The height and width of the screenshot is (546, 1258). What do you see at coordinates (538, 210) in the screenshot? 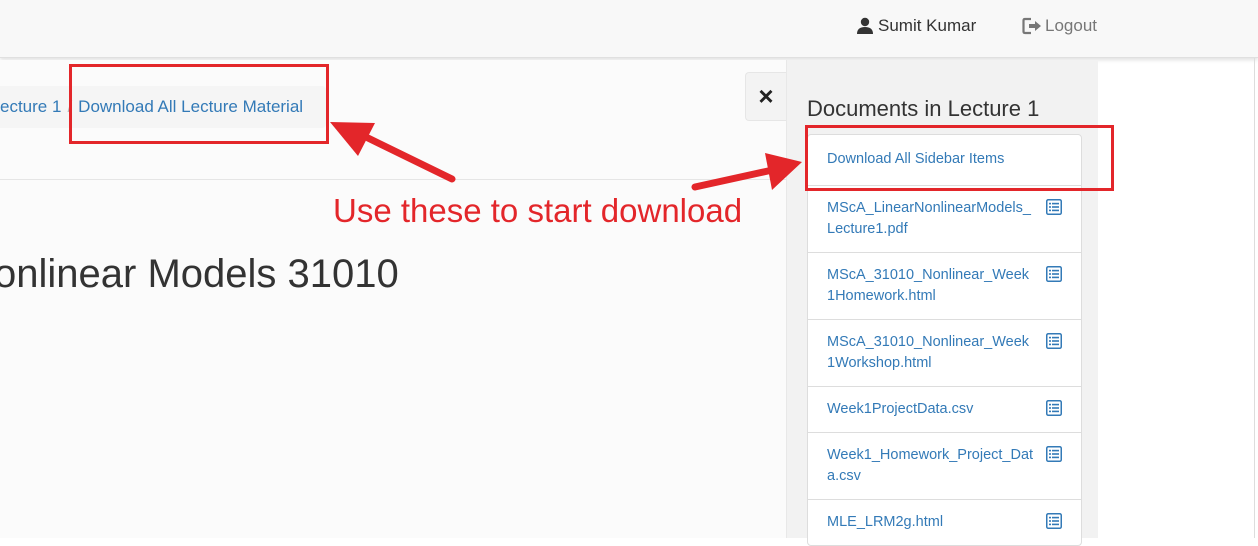
I see `annotation-text: Use these to start download` at bounding box center [538, 210].